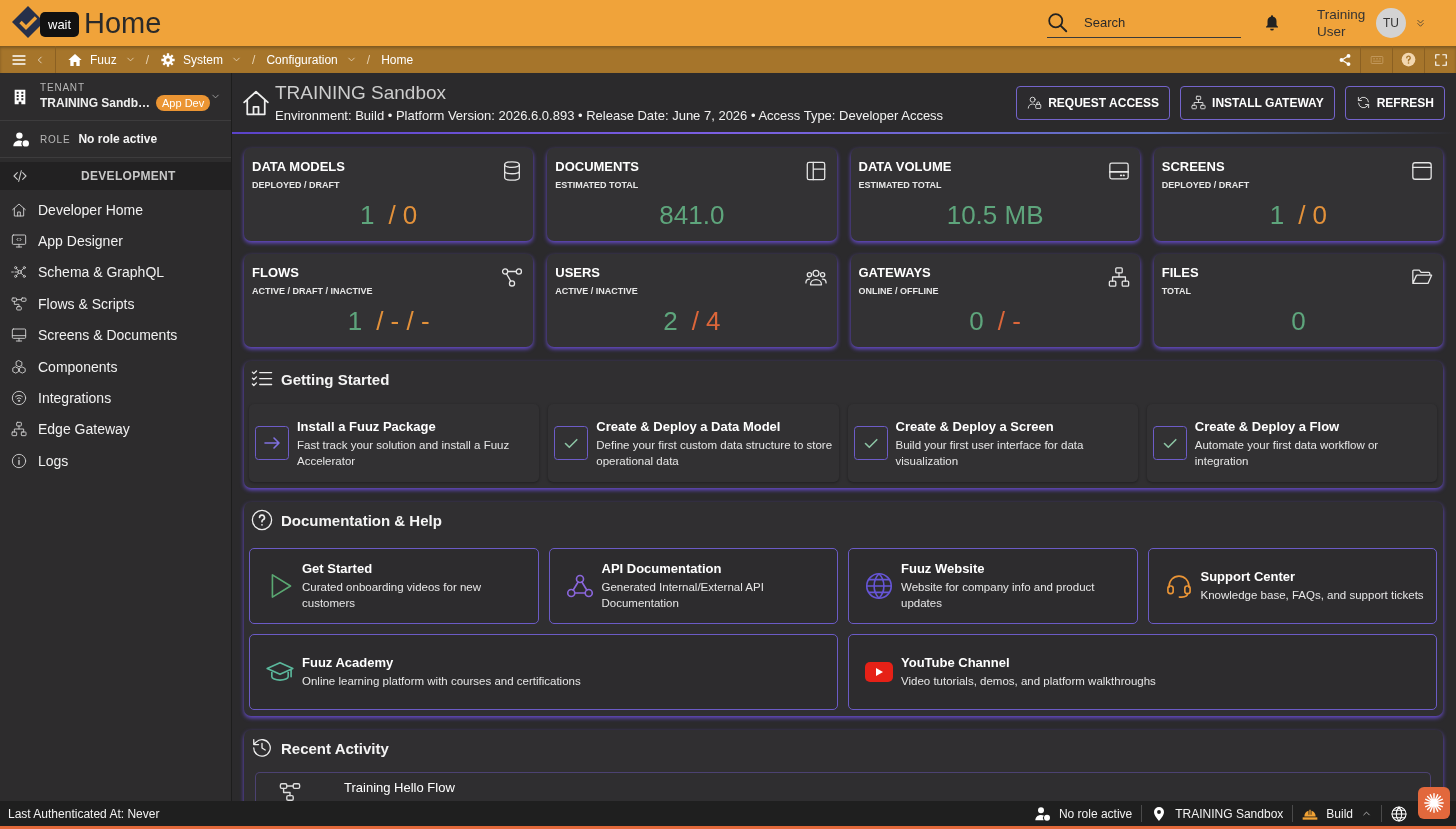 This screenshot has width=1456, height=829. What do you see at coordinates (19, 241) in the screenshot?
I see `monitor-code-icon` at bounding box center [19, 241].